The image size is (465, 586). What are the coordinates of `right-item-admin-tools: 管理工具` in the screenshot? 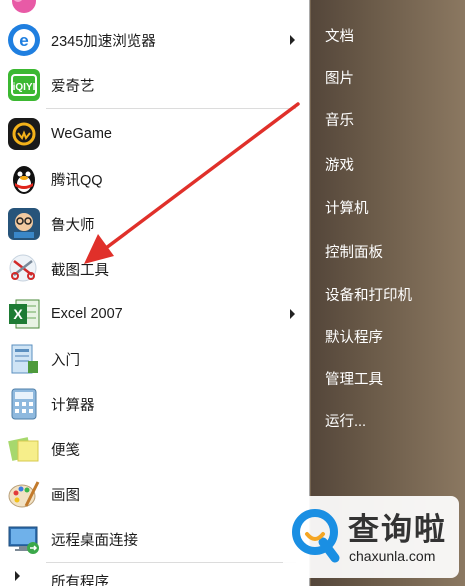 It's located at (354, 378).